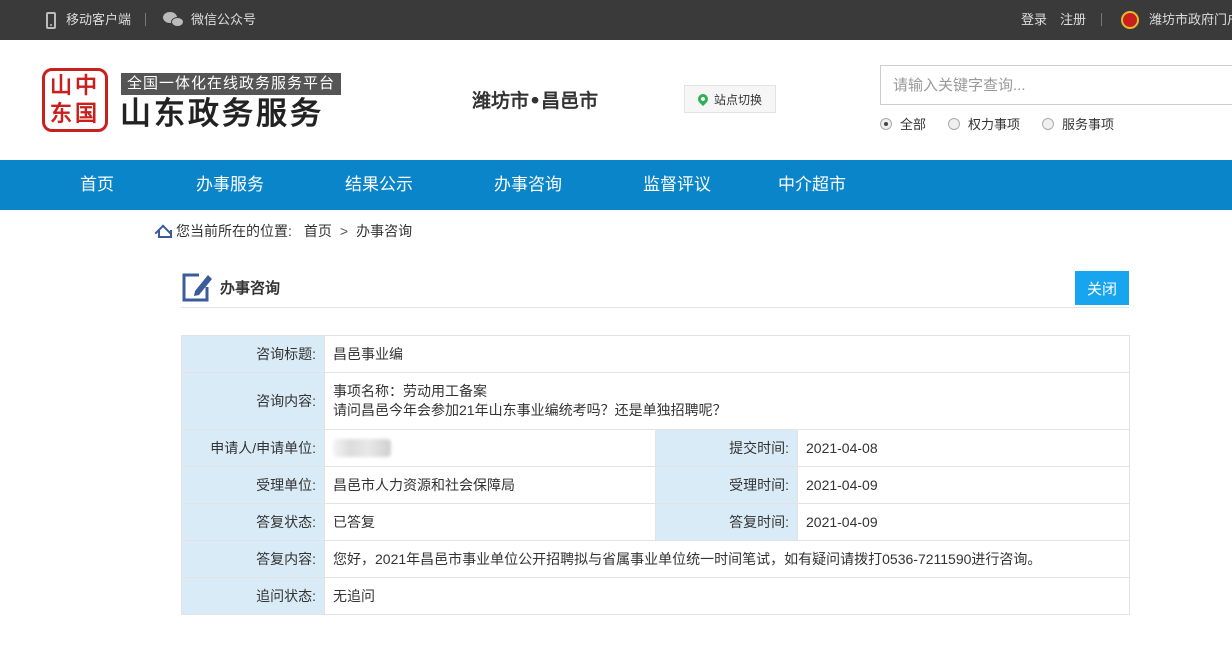 This screenshot has height=646, width=1232. What do you see at coordinates (253, 354) in the screenshot?
I see `title-label: 咨询标题:` at bounding box center [253, 354].